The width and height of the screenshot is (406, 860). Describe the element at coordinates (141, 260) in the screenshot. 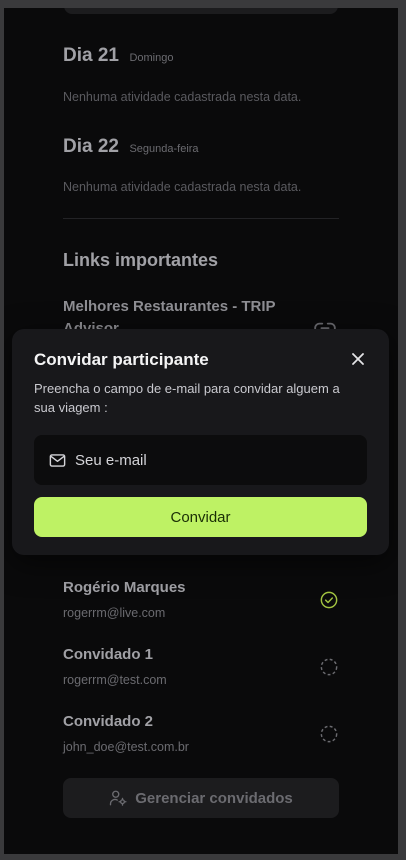

I see `links-section-title: Links importantes` at that location.